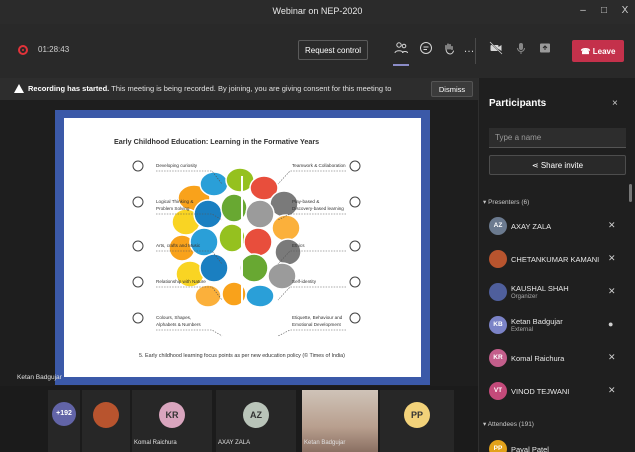 The width and height of the screenshot is (635, 452). I want to click on participant-avatar: KB, so click(498, 325).